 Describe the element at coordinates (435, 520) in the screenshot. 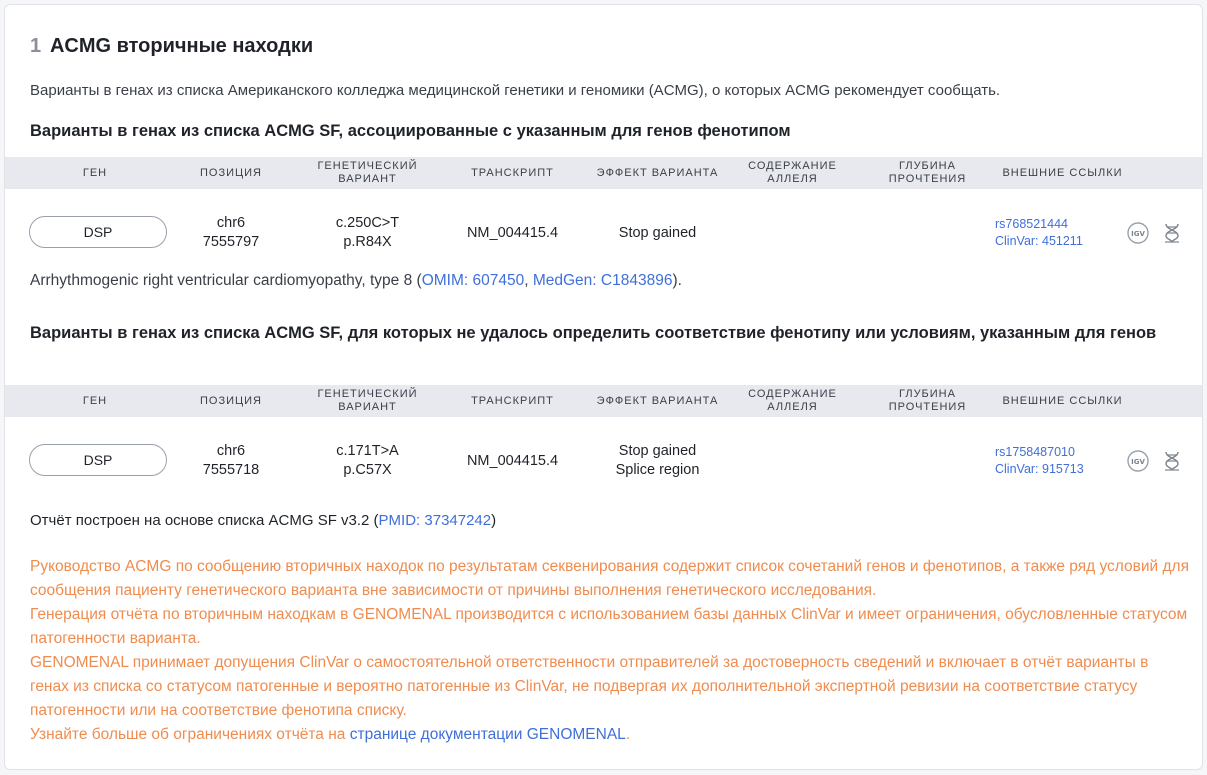

I see `pmid-link: PMID: 37347242` at that location.